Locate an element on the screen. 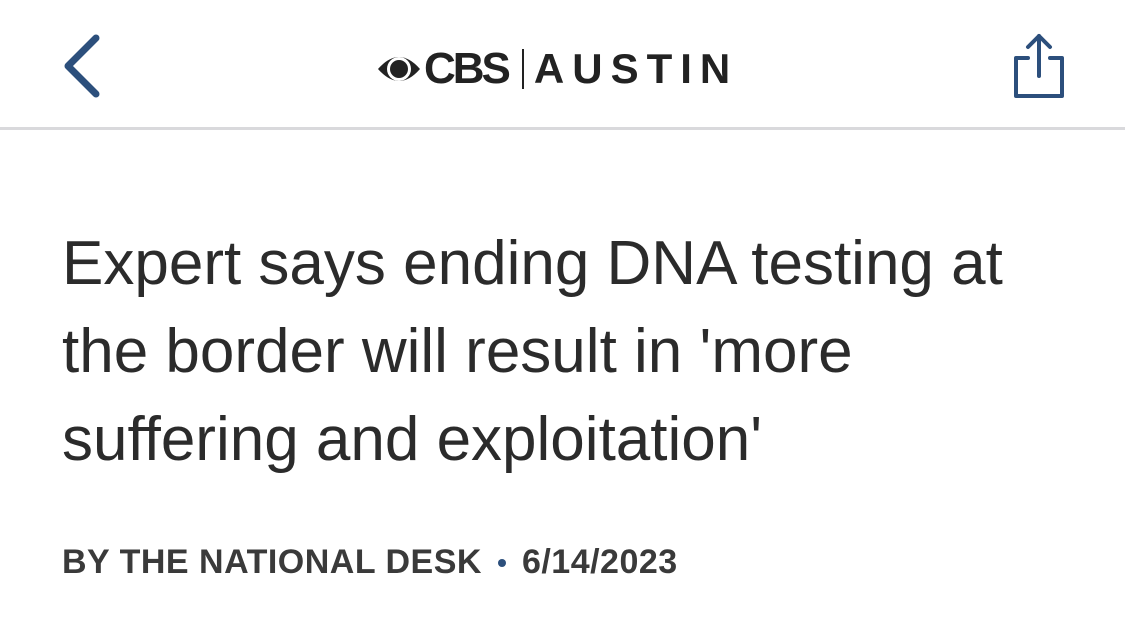 The image size is (1125, 630). cbs-eye-icon is located at coordinates (399, 69).